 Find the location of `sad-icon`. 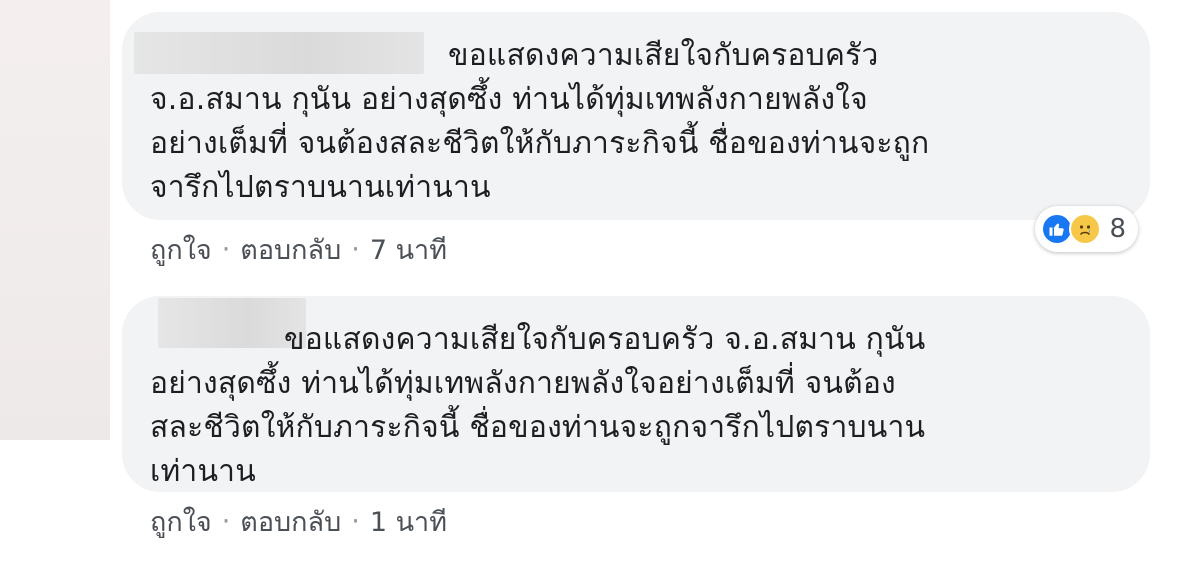

sad-icon is located at coordinates (1085, 229).